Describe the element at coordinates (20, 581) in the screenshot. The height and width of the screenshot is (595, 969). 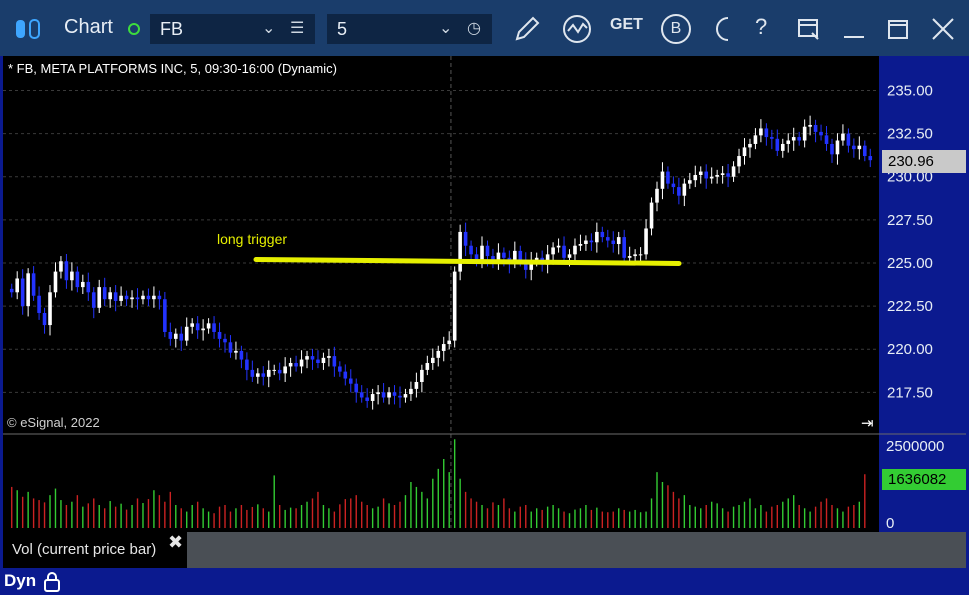
I see `dynamic-label: Dyn` at that location.